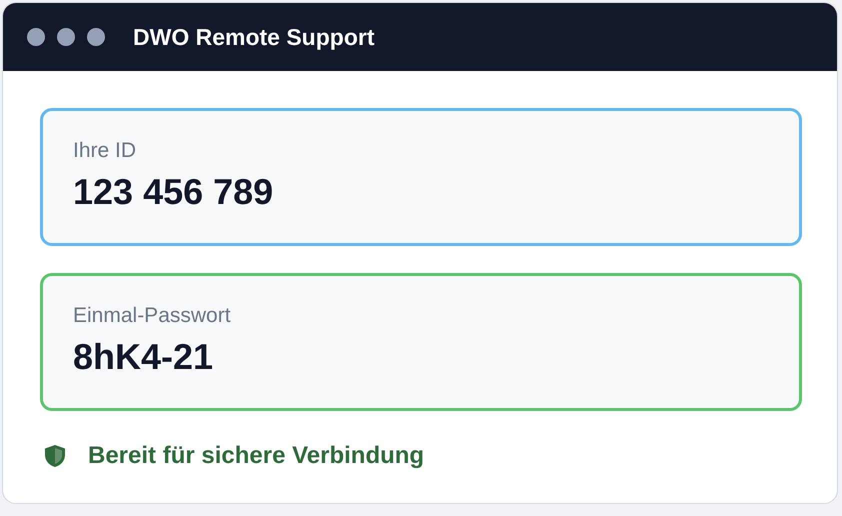  What do you see at coordinates (143, 357) in the screenshot?
I see `card-value: 8hK4-21` at bounding box center [143, 357].